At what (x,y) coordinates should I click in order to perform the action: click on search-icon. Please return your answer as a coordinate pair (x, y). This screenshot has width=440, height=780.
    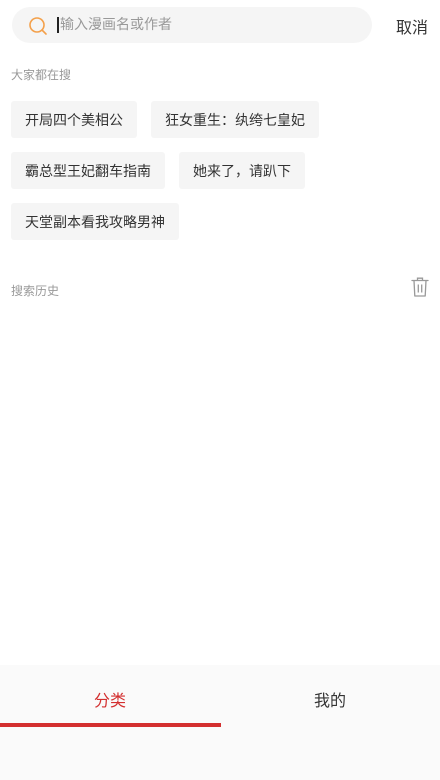
    Looking at the image, I should click on (38, 26).